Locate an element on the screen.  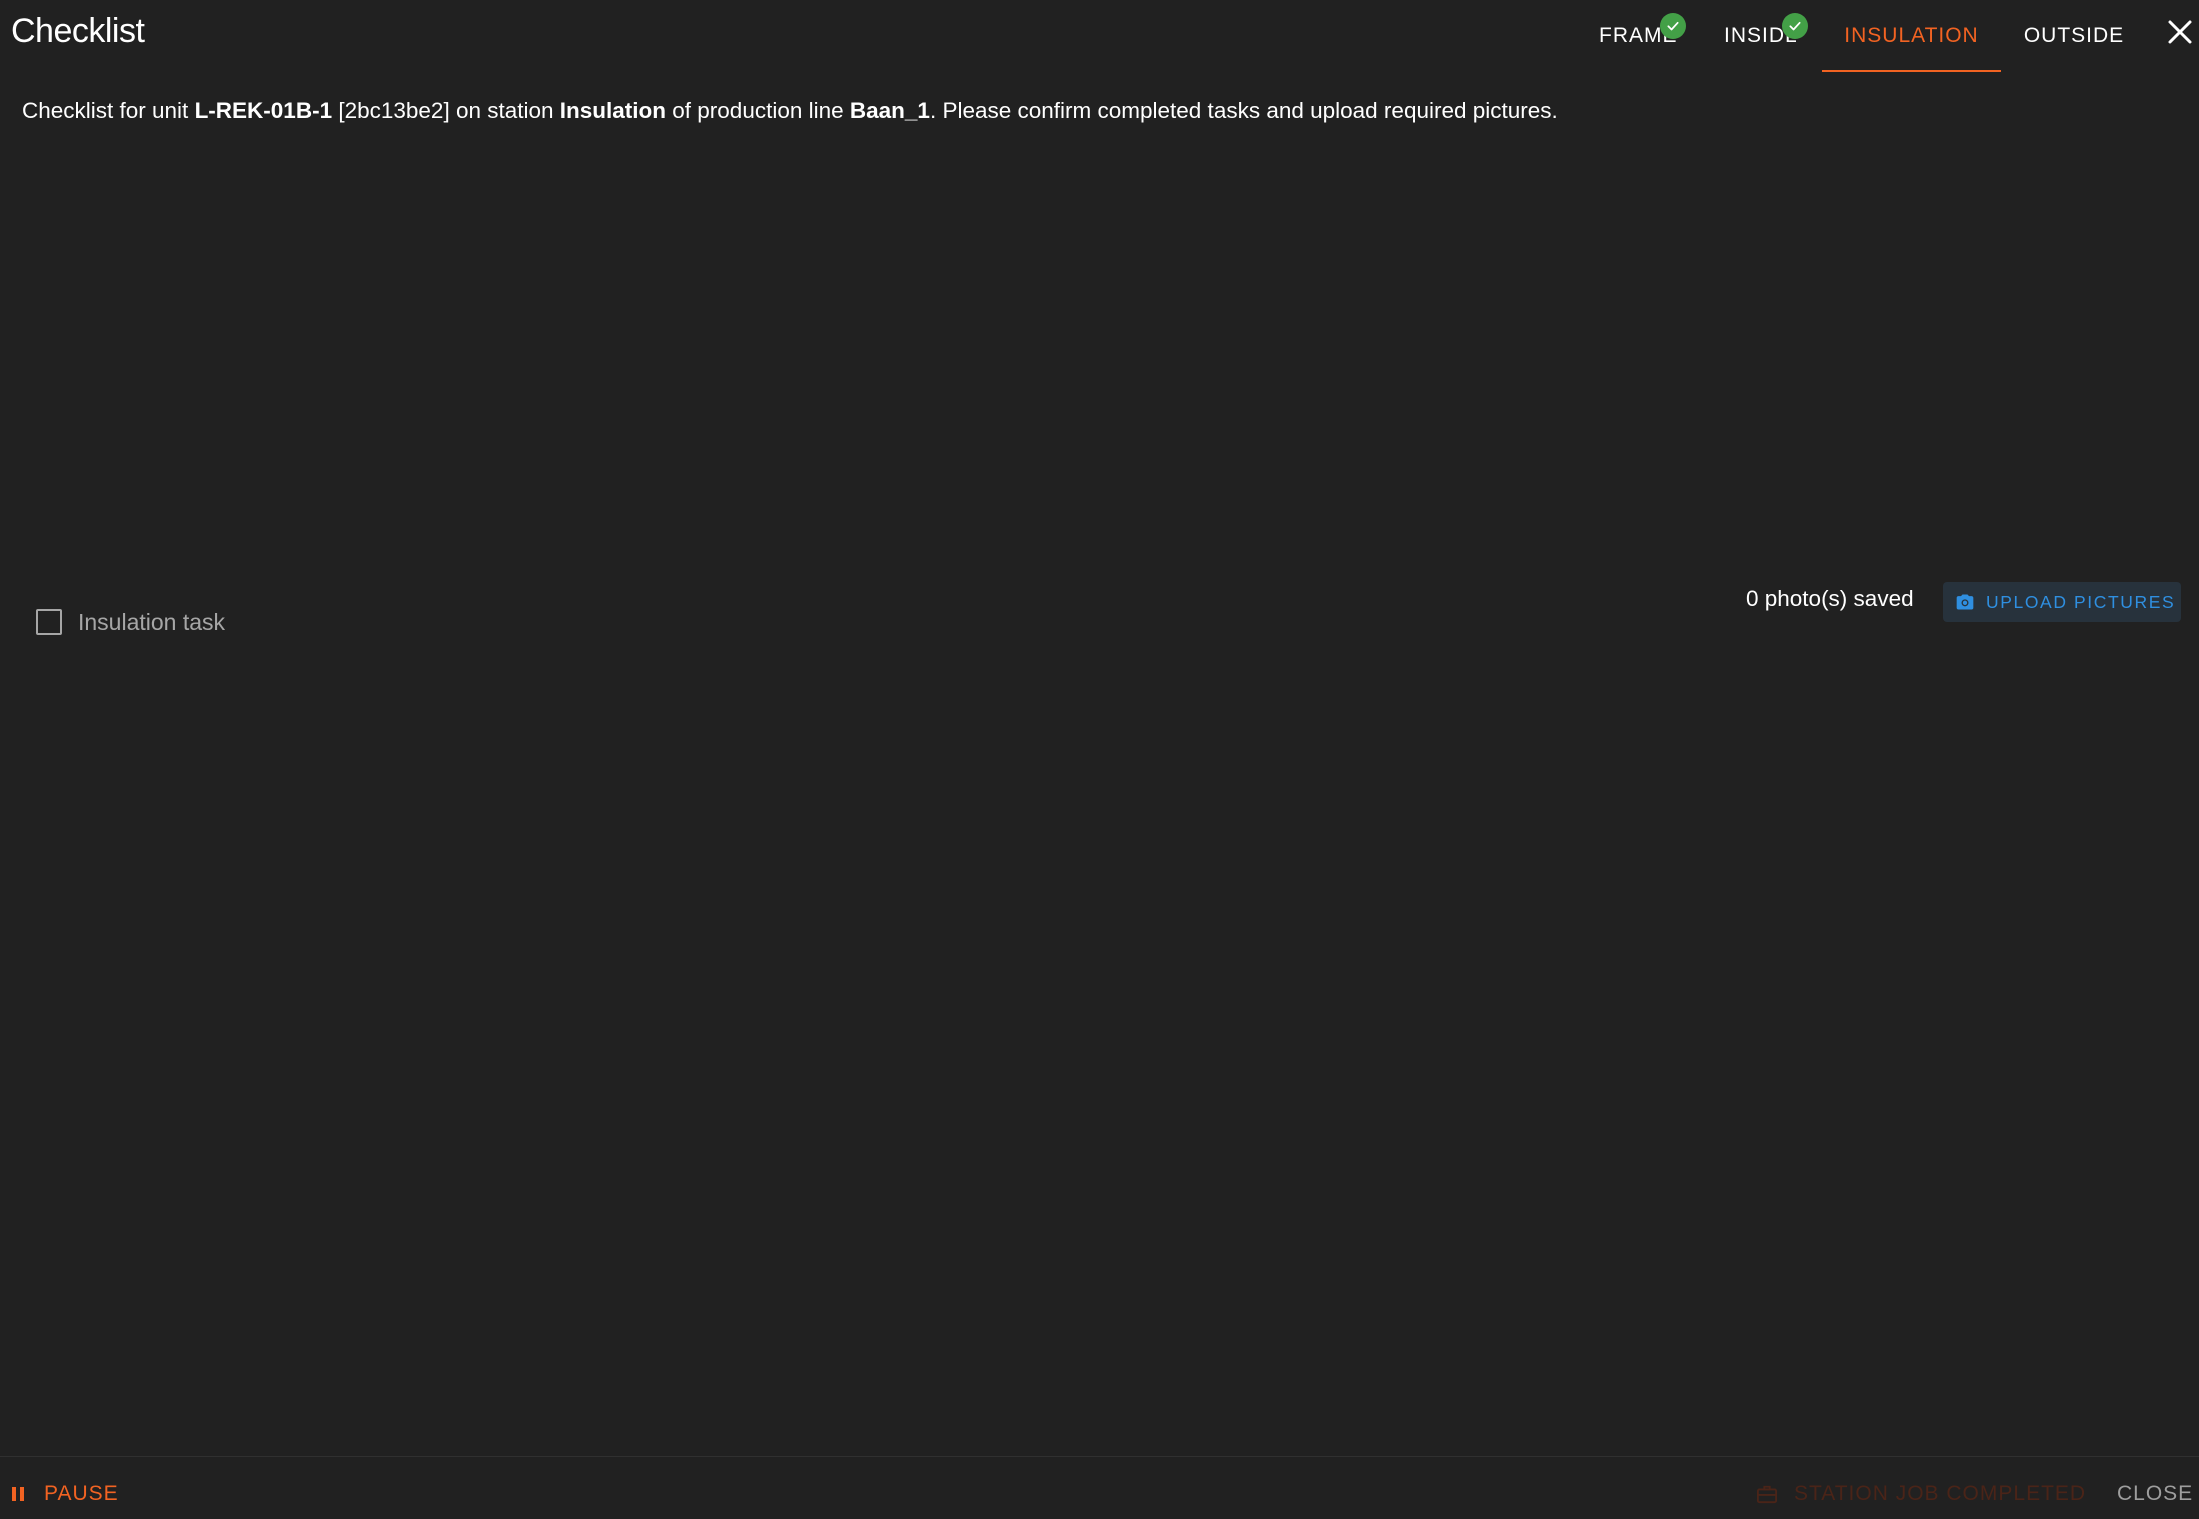
tab-insulation: INSULATION is located at coordinates (1911, 36).